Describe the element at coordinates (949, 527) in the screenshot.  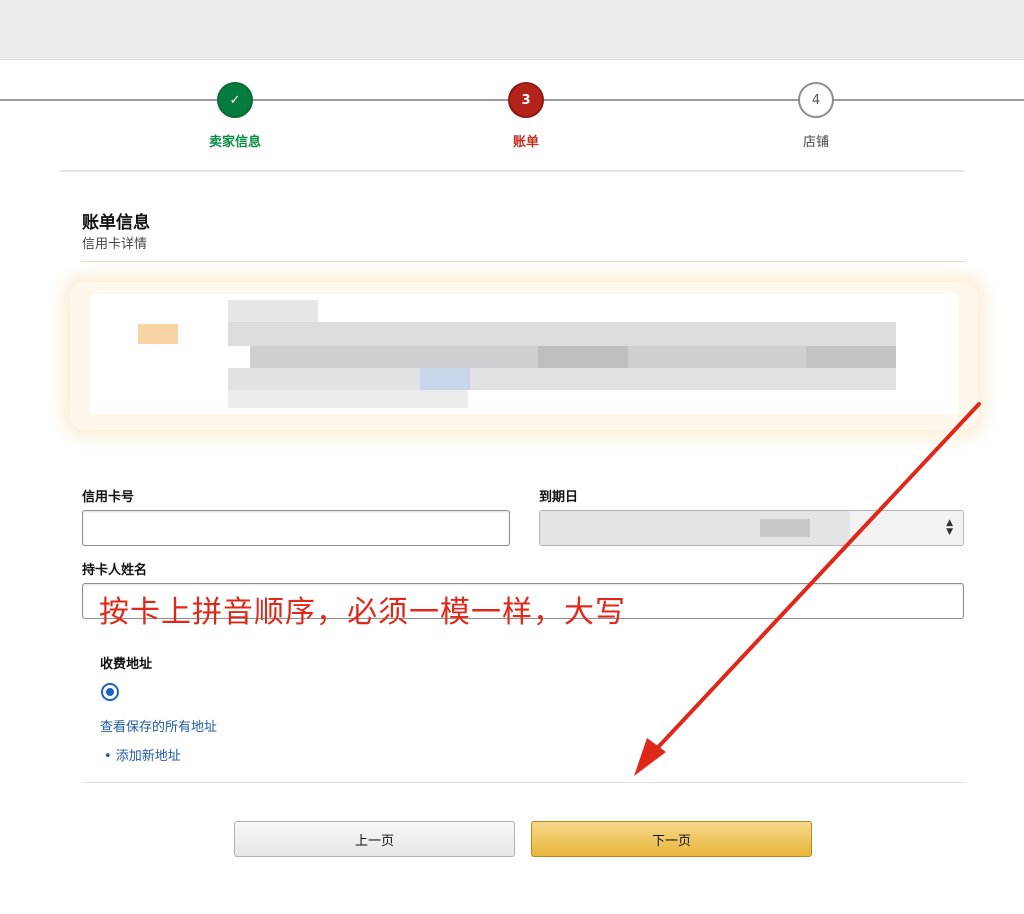
I see `select-arrows-icon: ▲ ▼` at that location.